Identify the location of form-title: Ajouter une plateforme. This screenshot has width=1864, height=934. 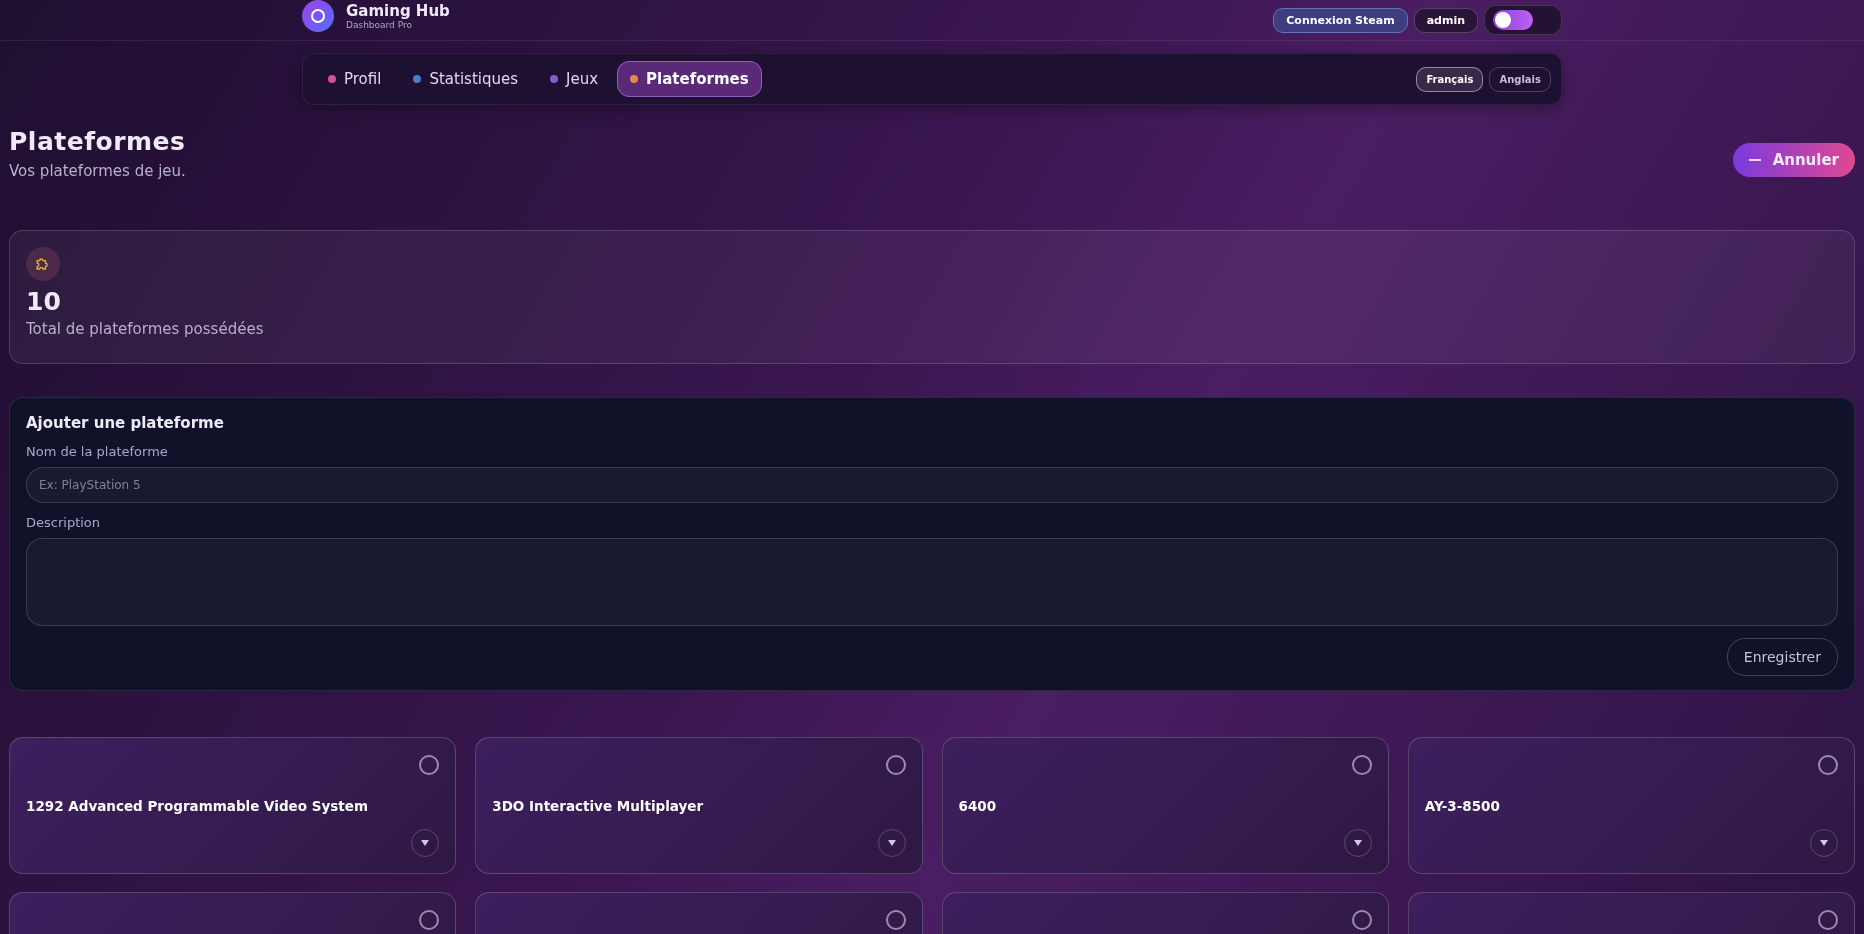
(125, 423).